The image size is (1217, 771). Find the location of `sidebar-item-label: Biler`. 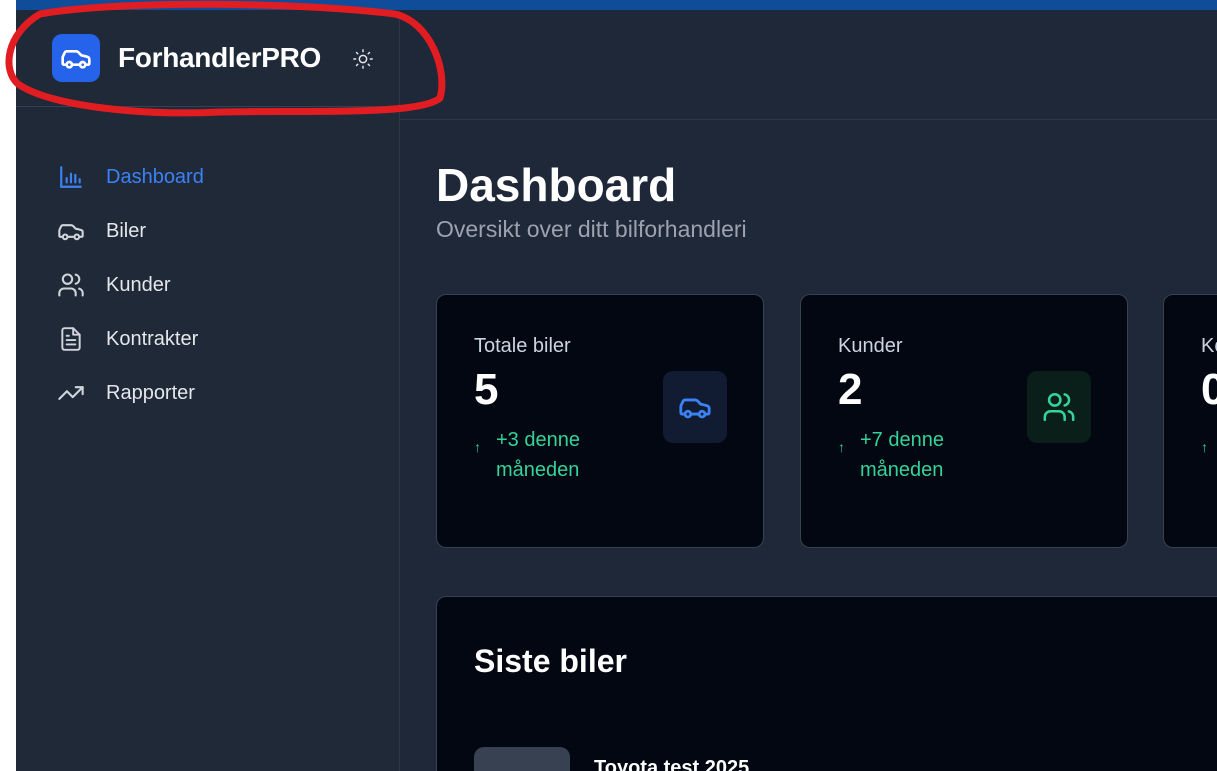

sidebar-item-label: Biler is located at coordinates (126, 230).